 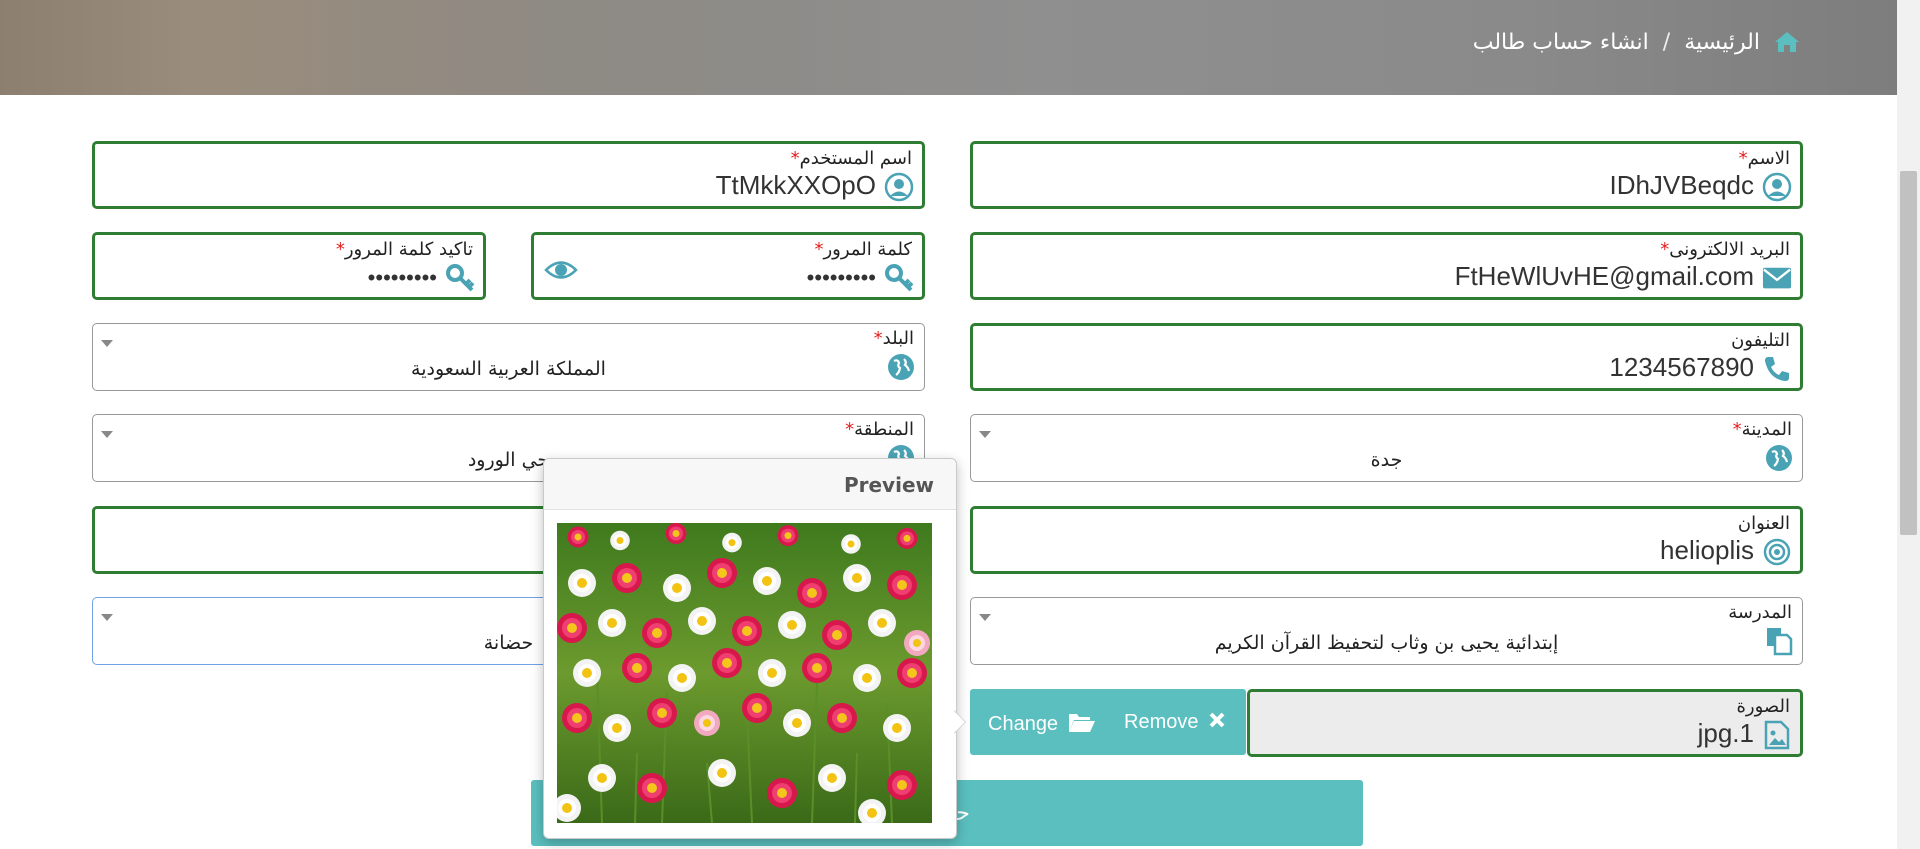 What do you see at coordinates (1722, 42) in the screenshot?
I see `breadcrumb-home-link: الرئيسية` at bounding box center [1722, 42].